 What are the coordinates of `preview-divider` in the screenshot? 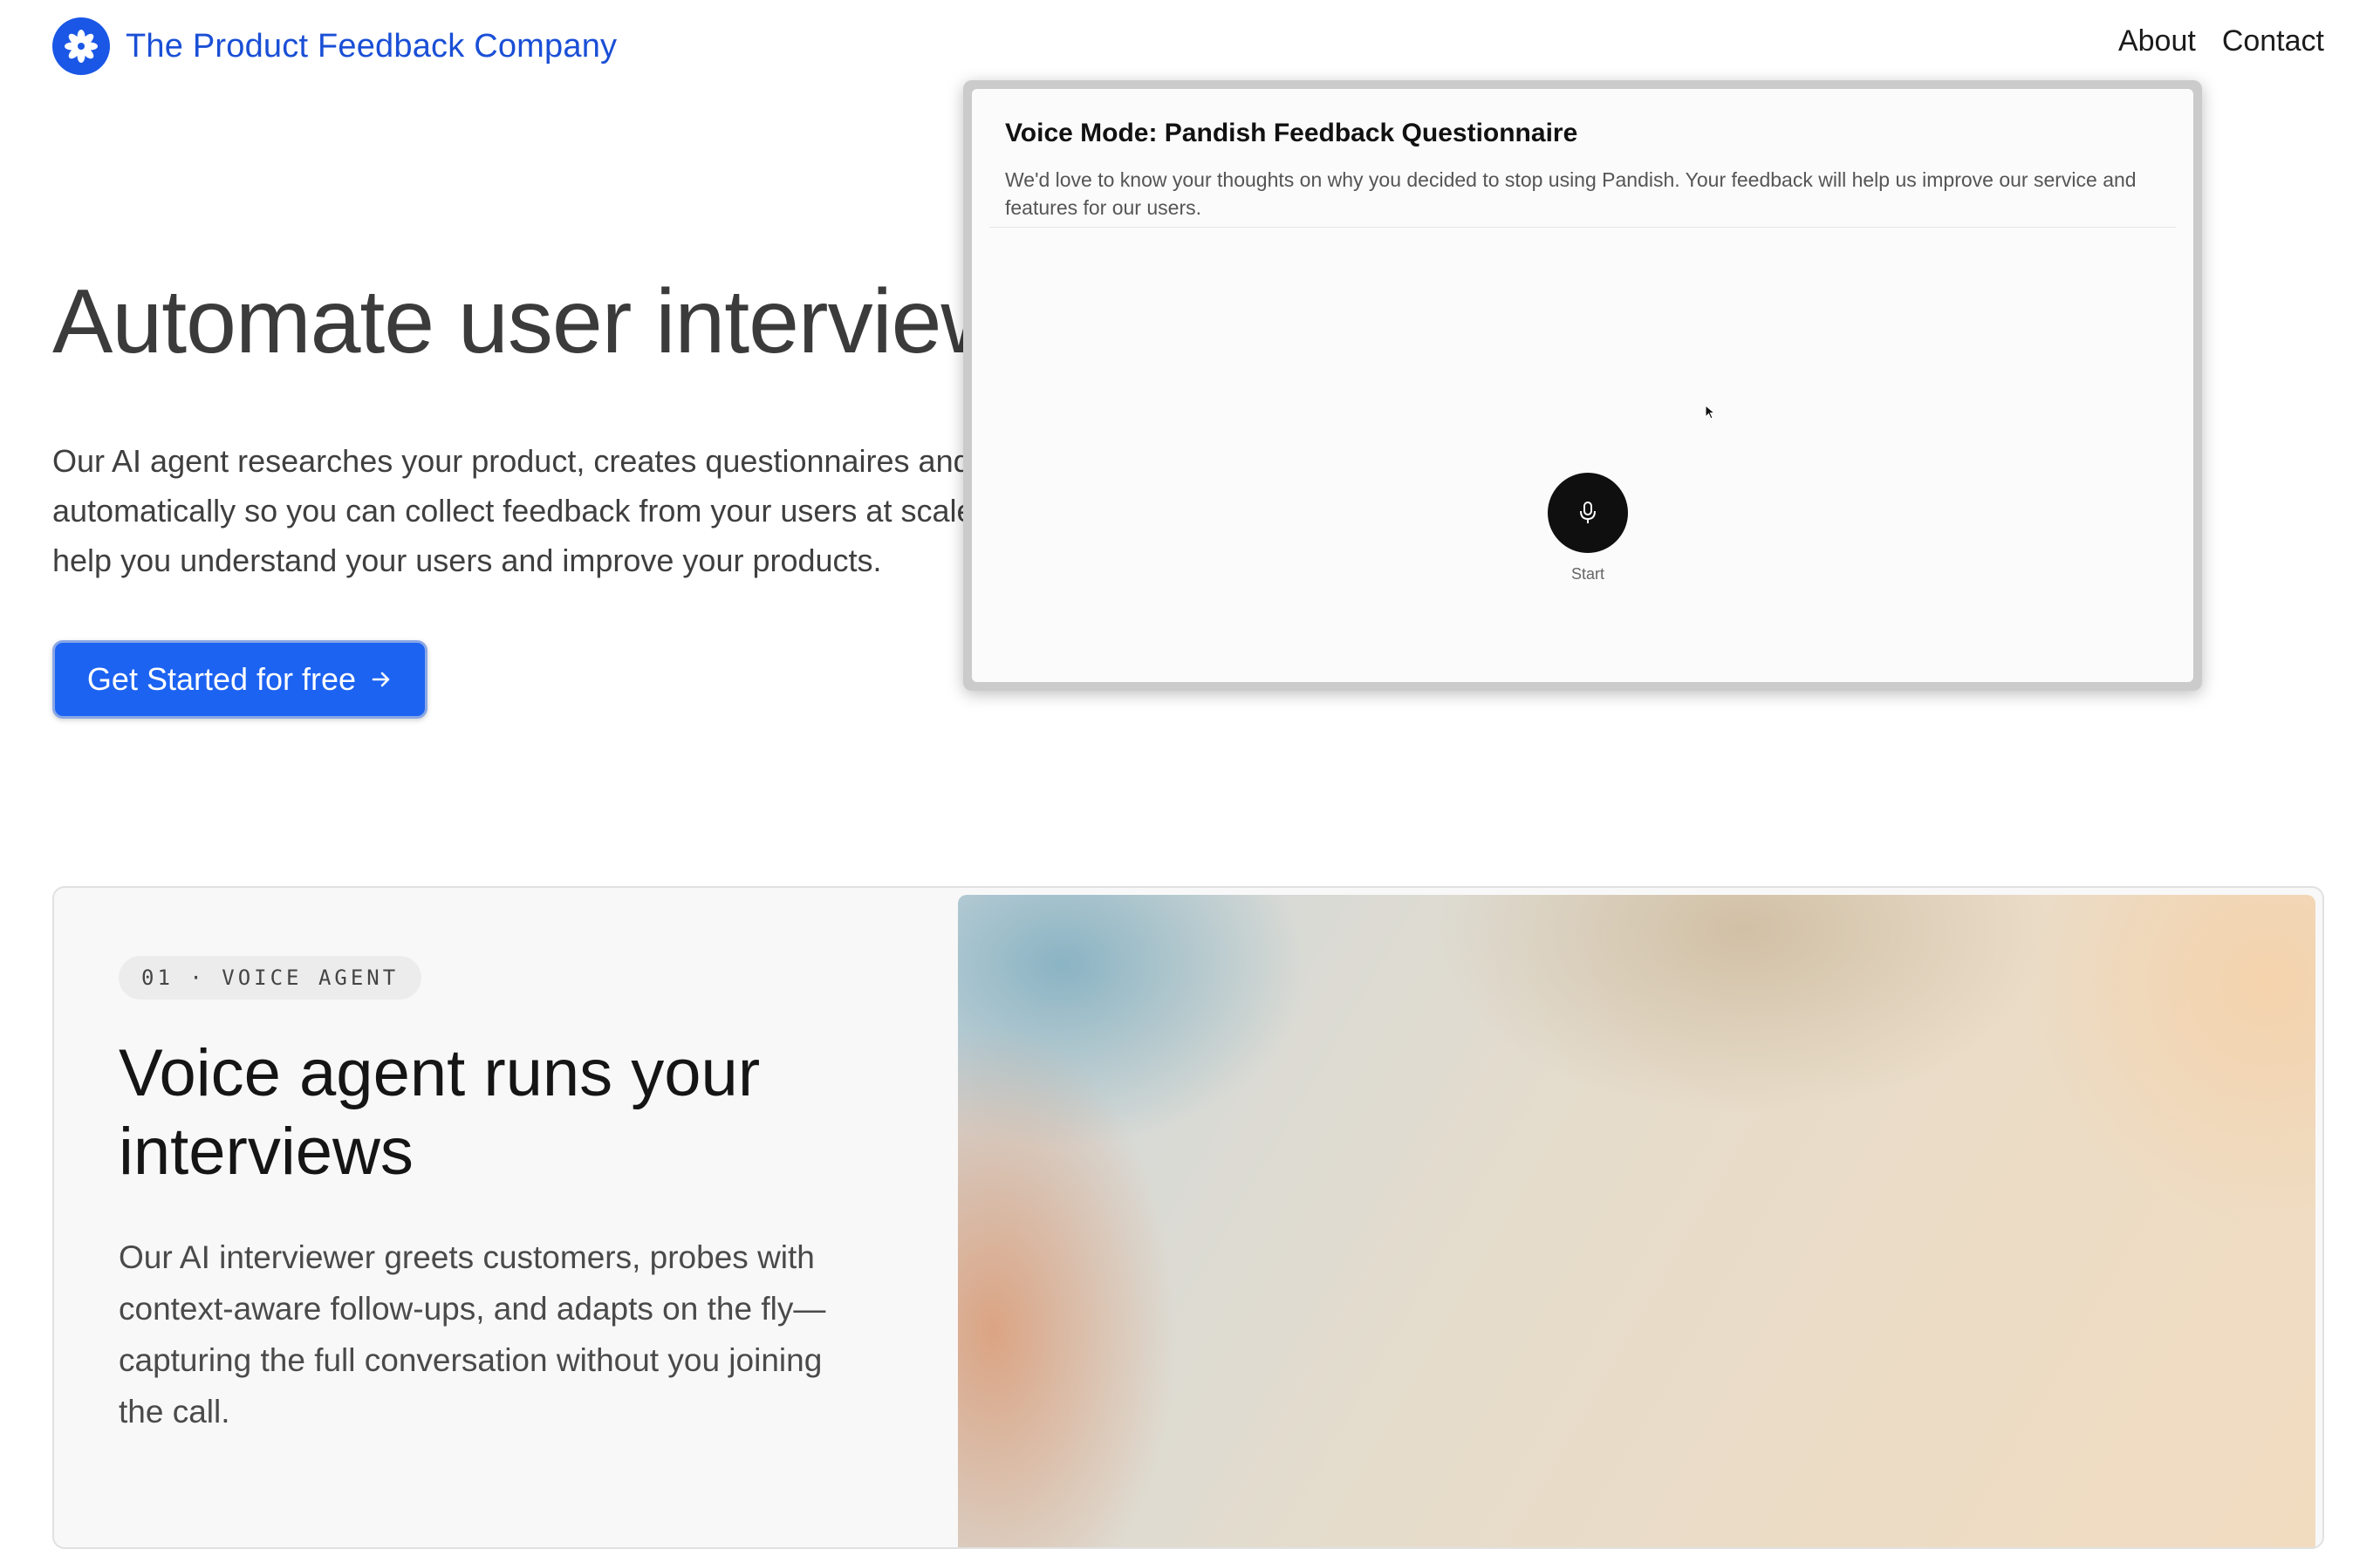 It's located at (1582, 227).